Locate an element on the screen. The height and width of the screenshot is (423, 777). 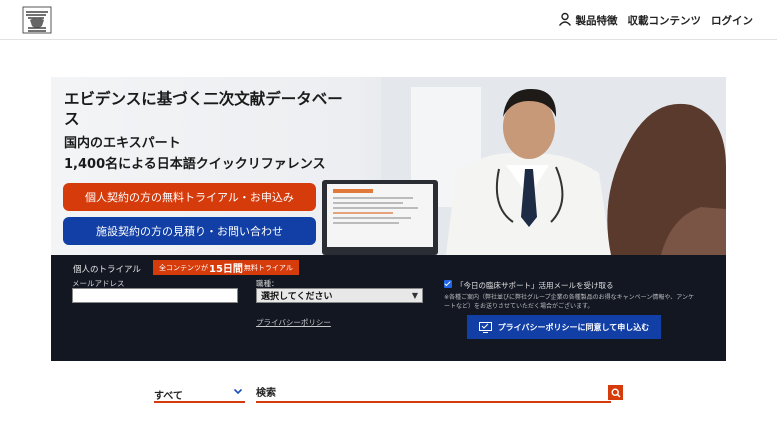
chevron-down-icon is located at coordinates (238, 391).